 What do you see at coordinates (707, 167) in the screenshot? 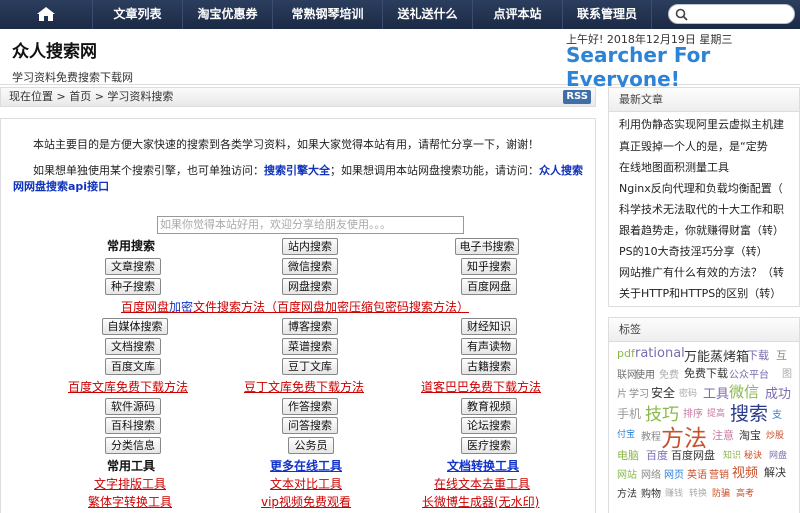
I see `article-link: 在线地图面积测量工具` at bounding box center [707, 167].